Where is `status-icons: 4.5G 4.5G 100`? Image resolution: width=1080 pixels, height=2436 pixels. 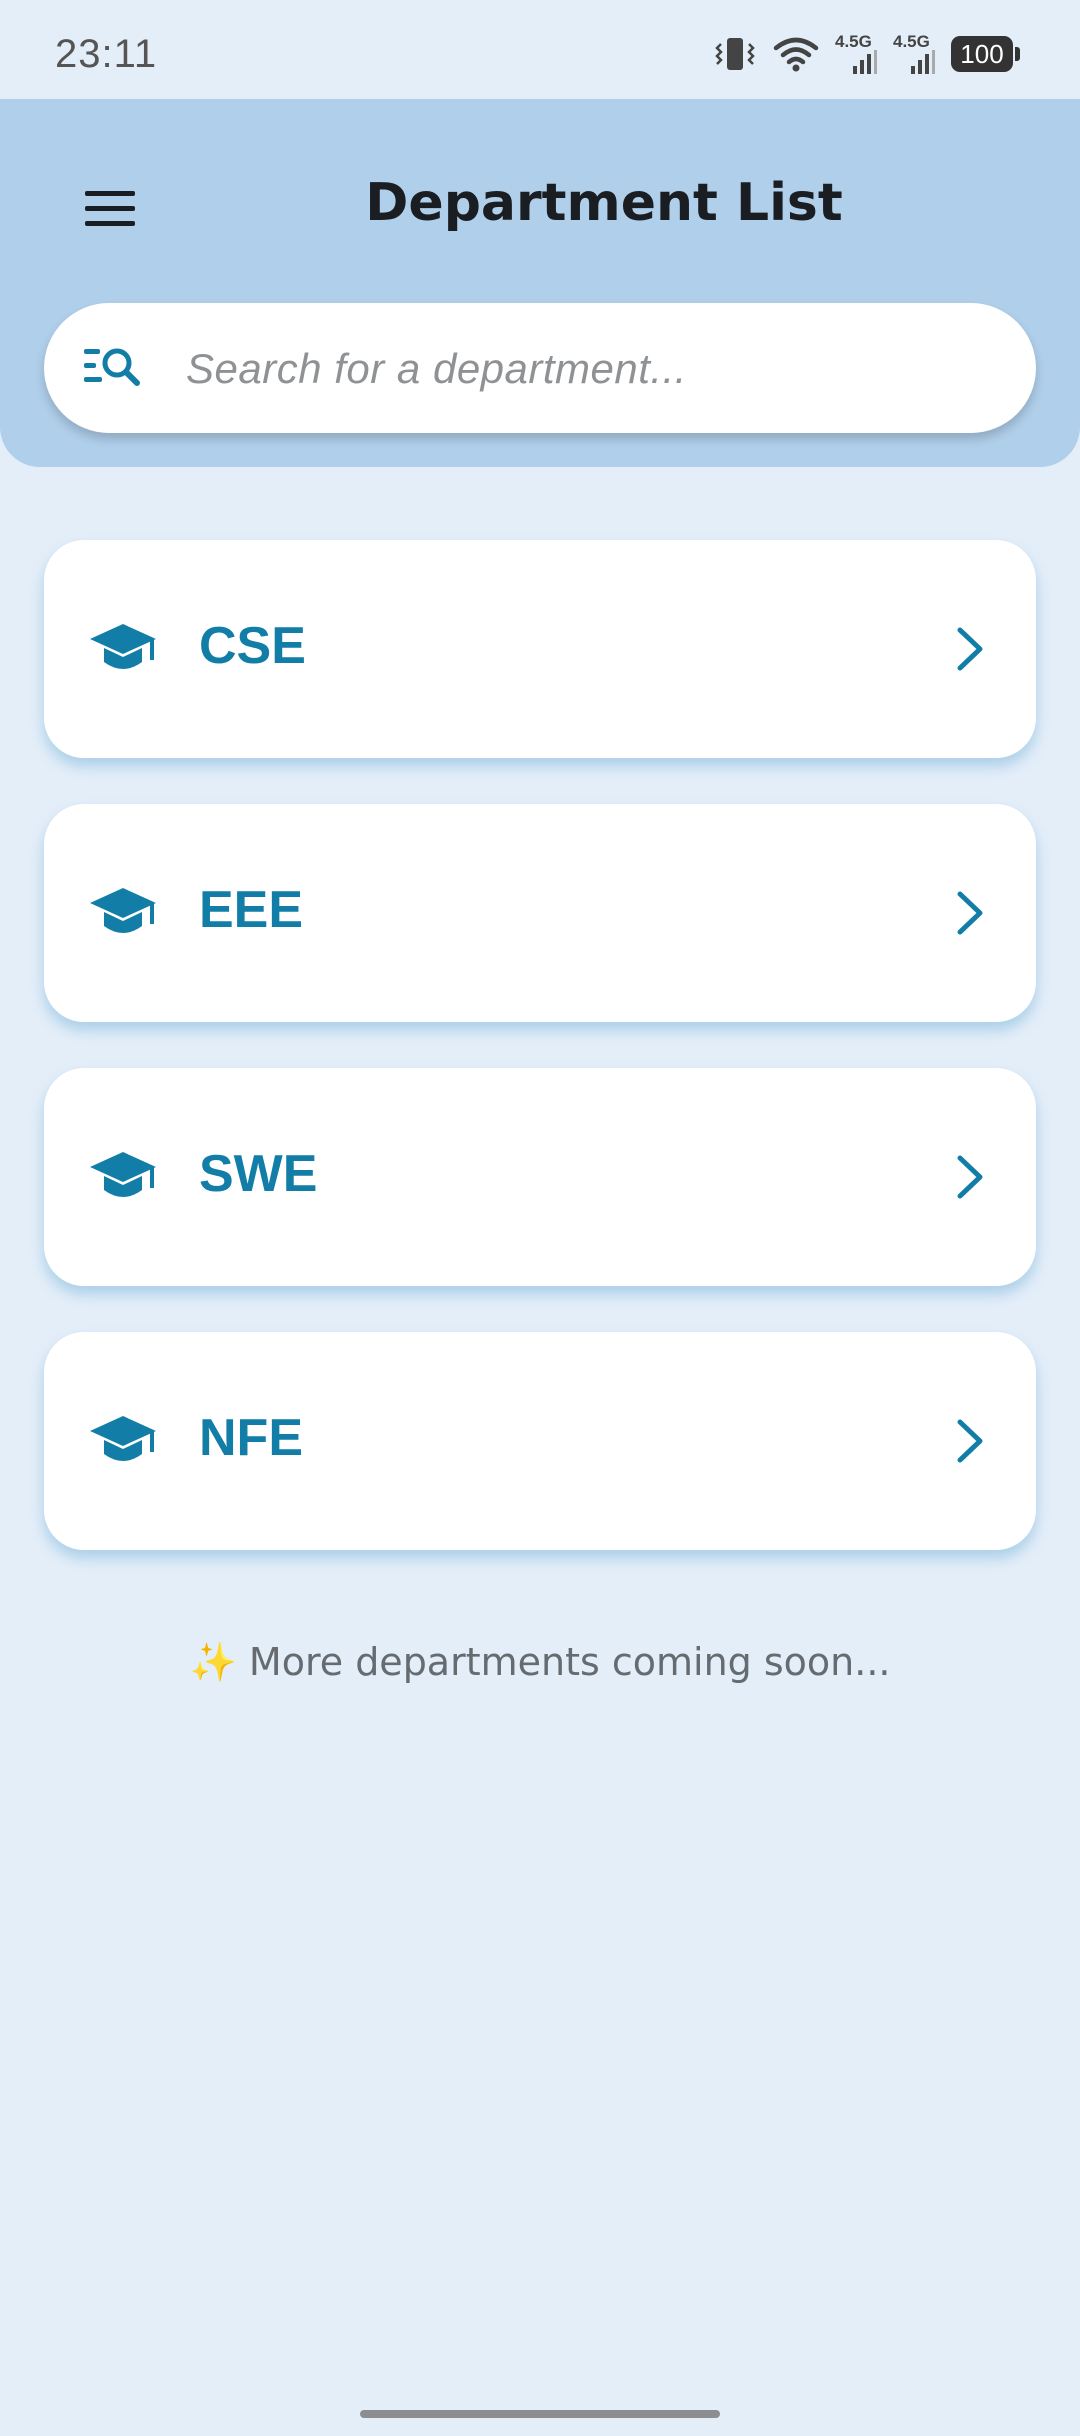
status-icons: 4.5G 4.5G 100 is located at coordinates (866, 53).